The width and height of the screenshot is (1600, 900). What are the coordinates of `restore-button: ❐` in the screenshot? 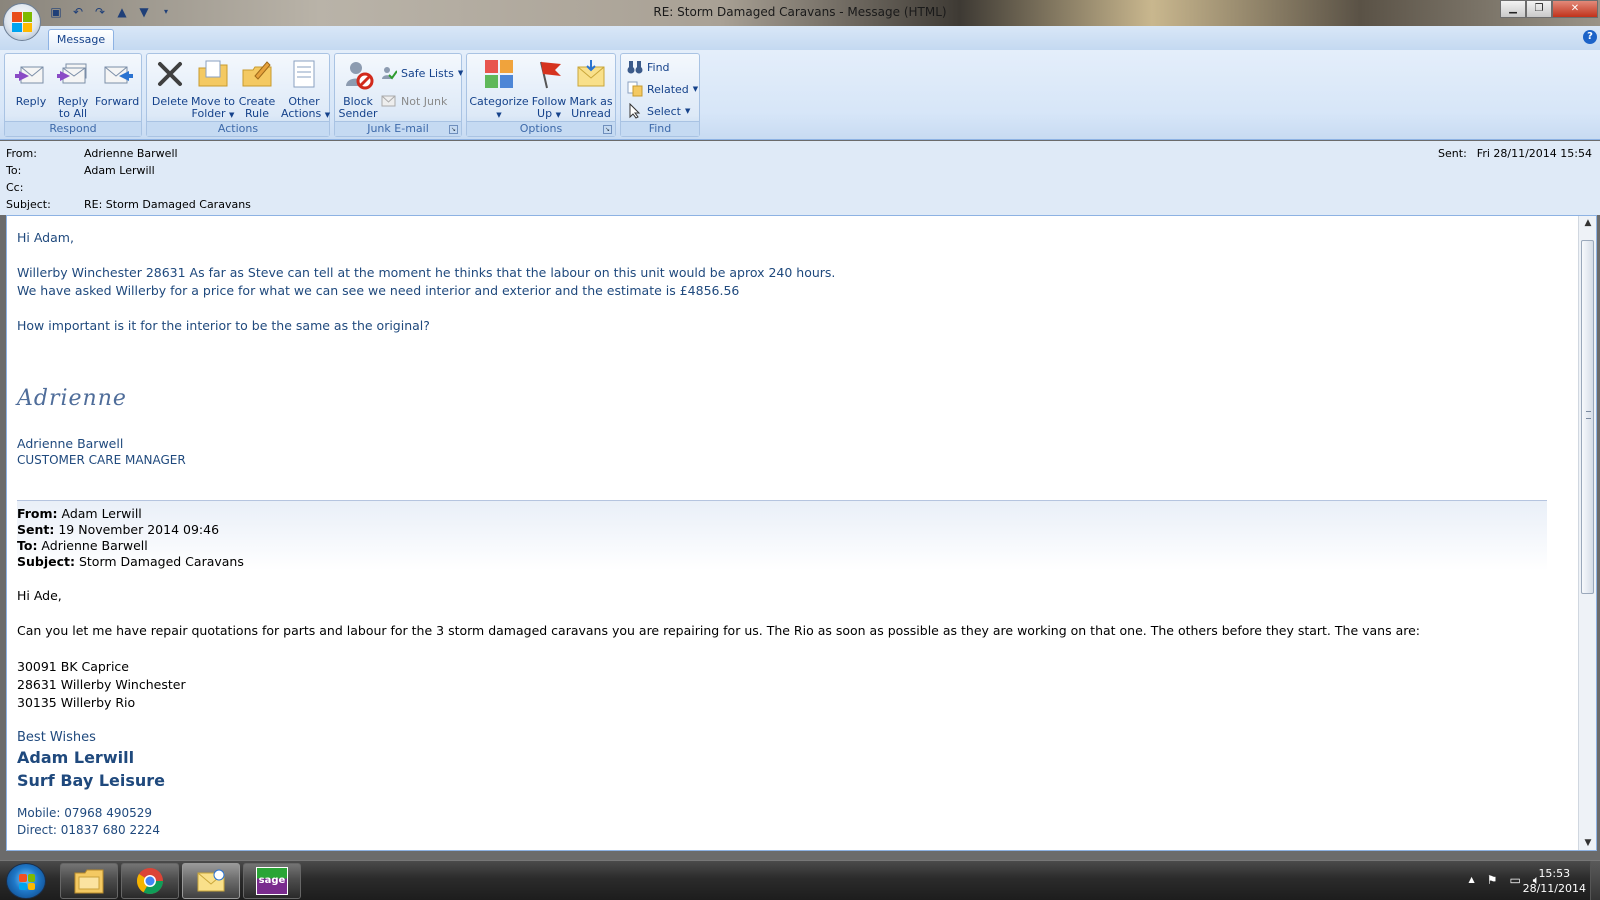 It's located at (1539, 9).